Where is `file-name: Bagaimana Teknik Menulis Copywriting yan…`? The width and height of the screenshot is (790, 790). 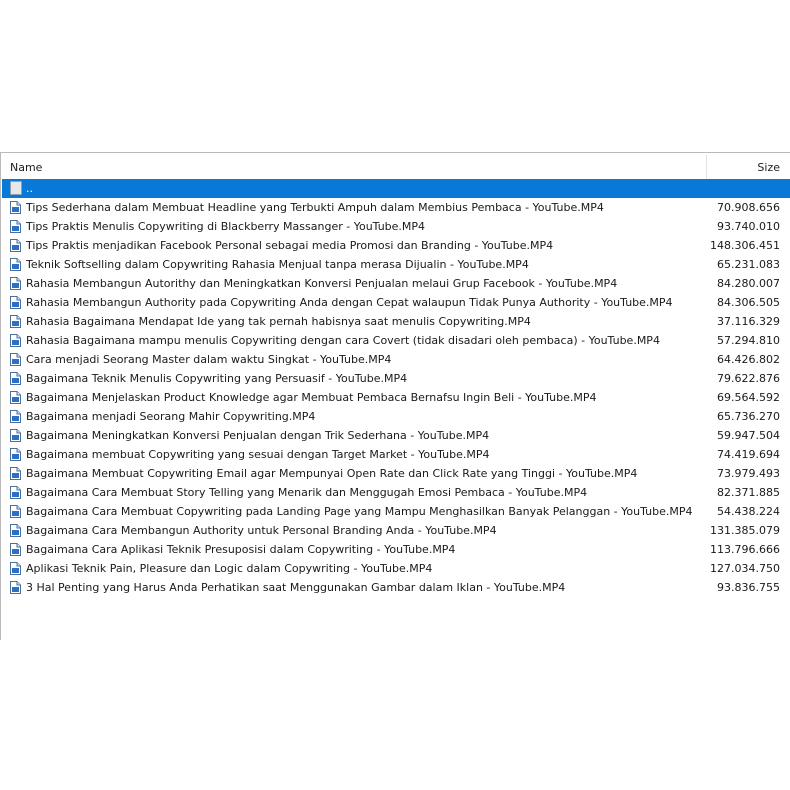 file-name: Bagaimana Teknik Menulis Copywriting yan… is located at coordinates (217, 378).